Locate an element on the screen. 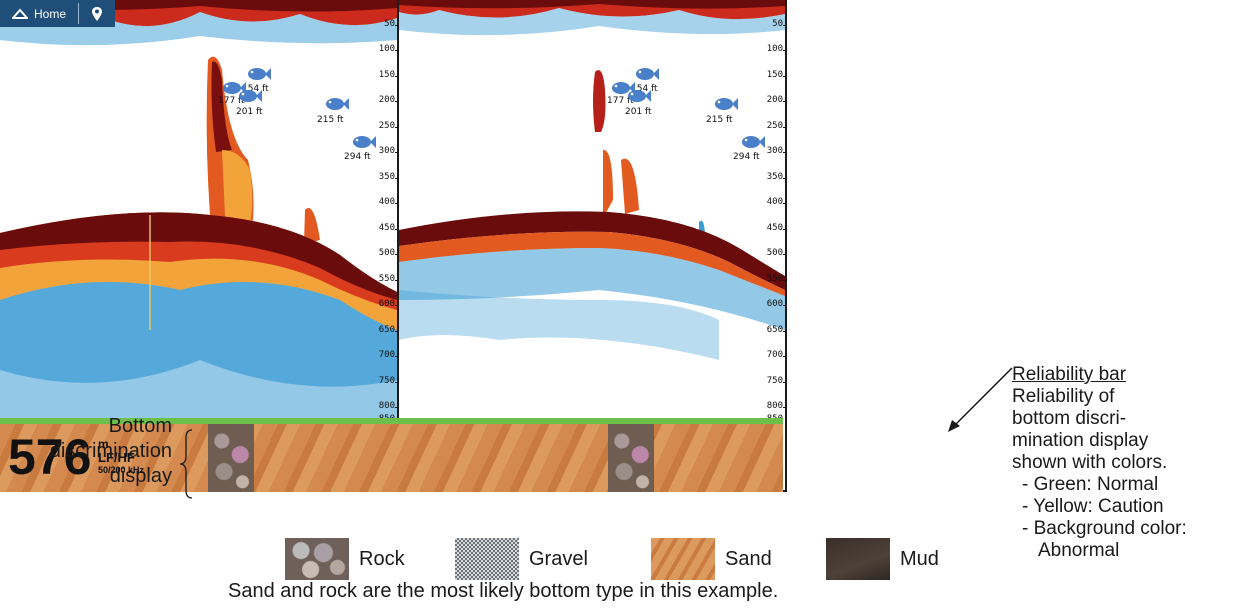  gravel-swatch is located at coordinates (487, 559).